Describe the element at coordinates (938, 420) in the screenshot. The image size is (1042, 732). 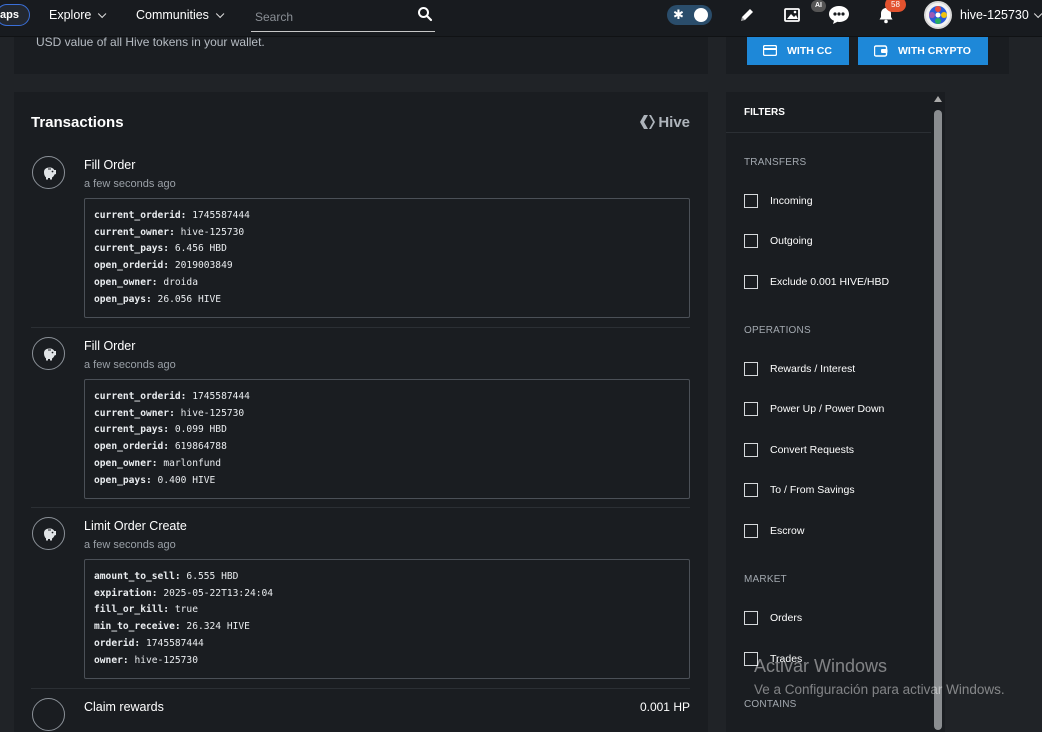
I see `scrollbar-thumb` at that location.